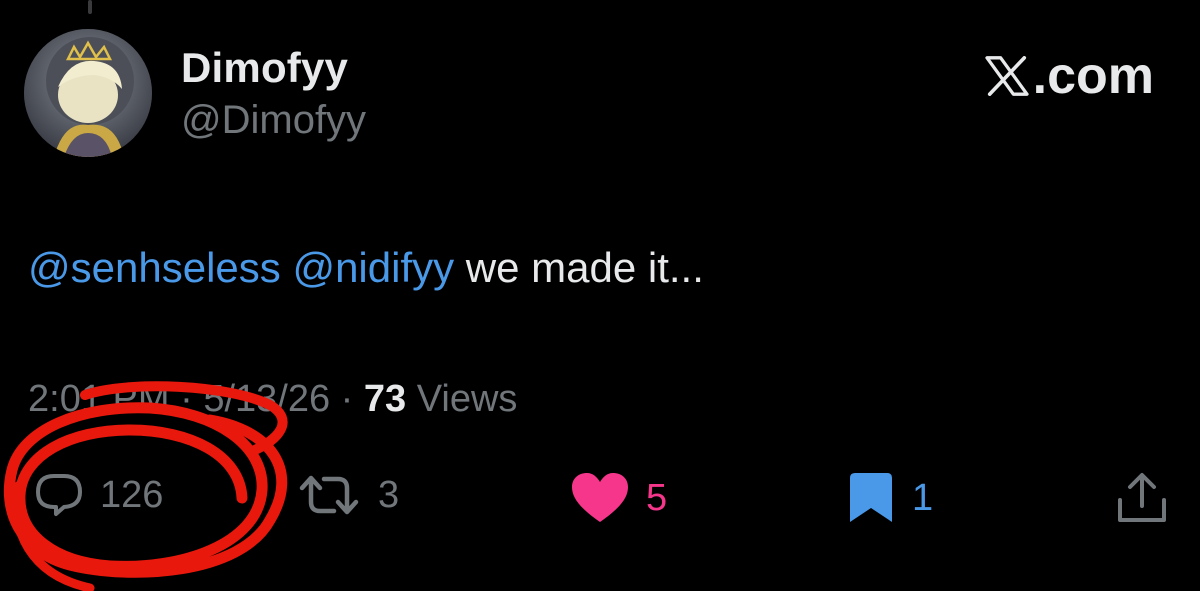 Image resolution: width=1200 pixels, height=591 pixels. What do you see at coordinates (329, 495) in the screenshot?
I see `repost-icon` at bounding box center [329, 495].